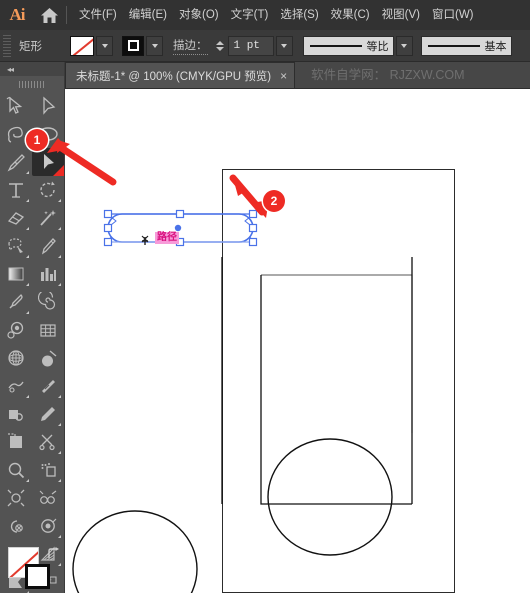 This screenshot has height=593, width=530. I want to click on menu-select: 选择(S), so click(299, 15).